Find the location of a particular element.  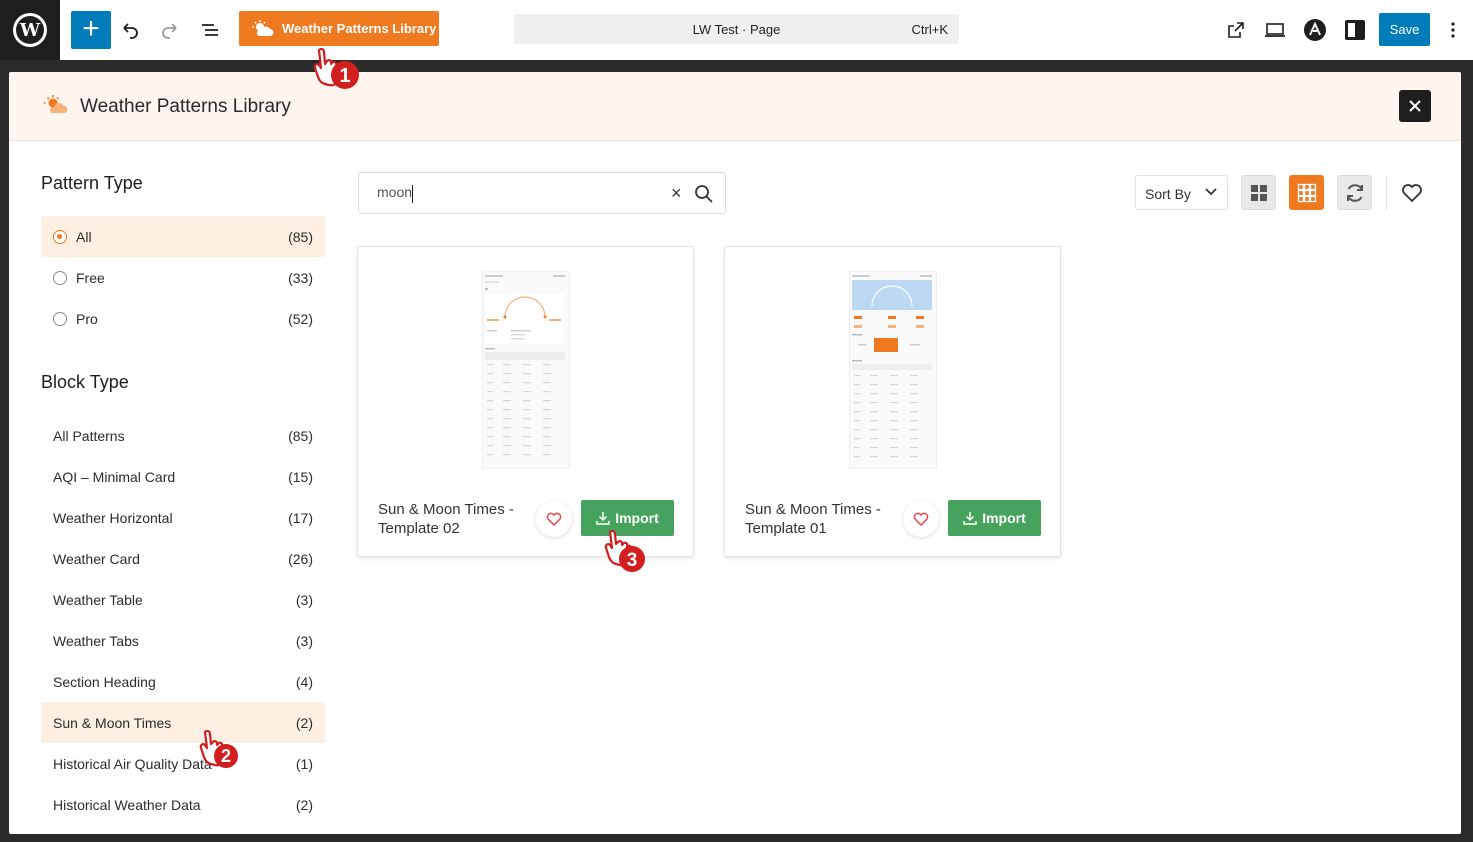

block-type-weather-table: Weather Table (3) is located at coordinates (183, 599).